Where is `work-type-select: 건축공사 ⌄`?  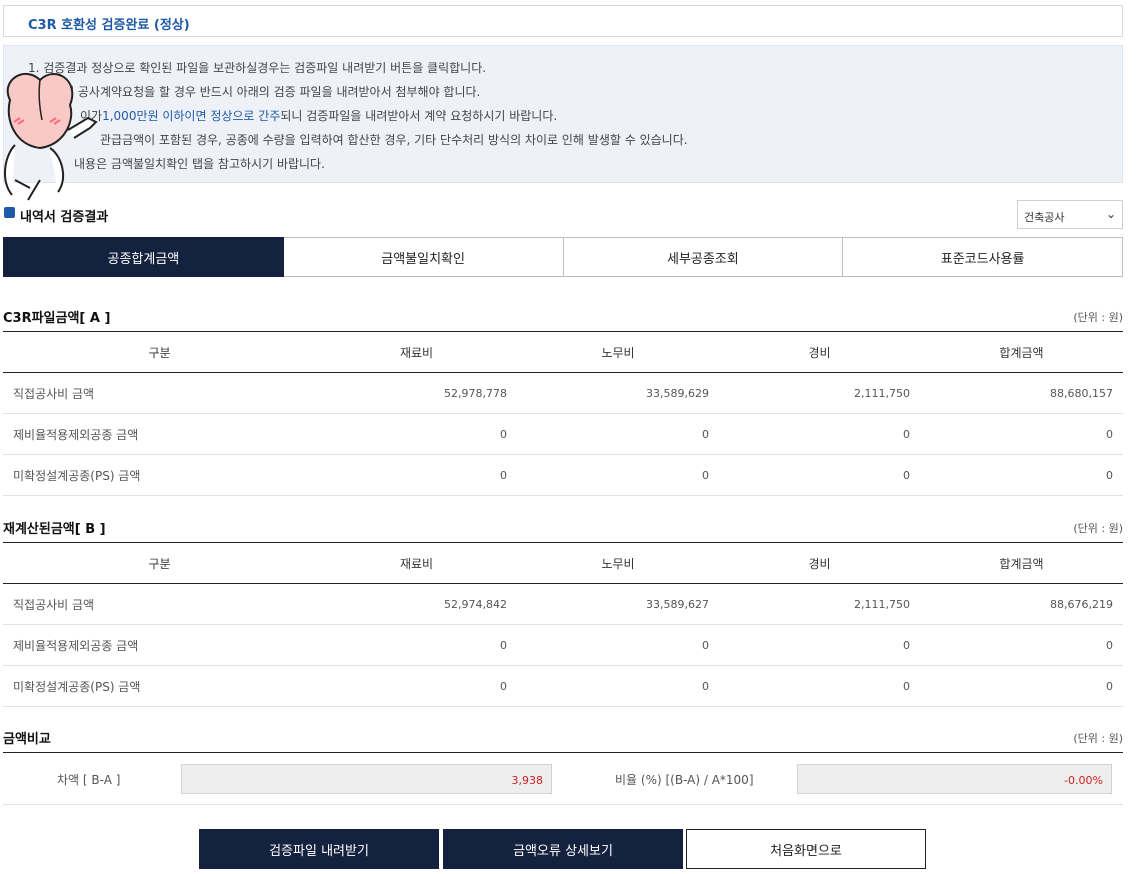
work-type-select: 건축공사 ⌄ is located at coordinates (1070, 214).